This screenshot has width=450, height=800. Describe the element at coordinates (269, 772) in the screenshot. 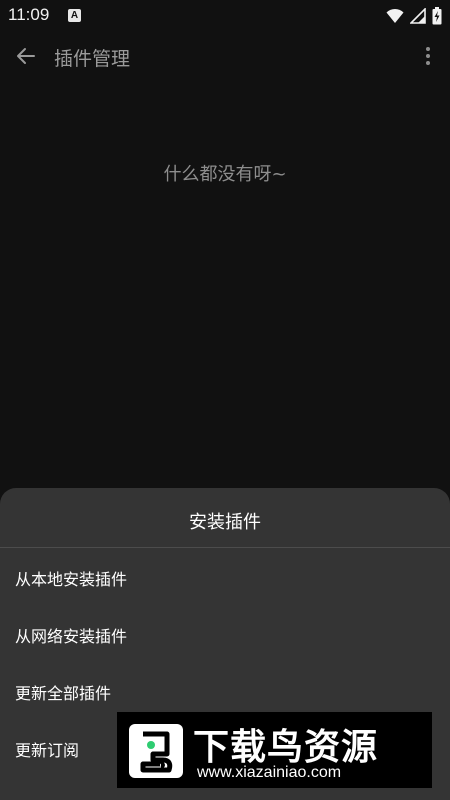

I see `watermark-url: www.xiazainiao.com` at that location.